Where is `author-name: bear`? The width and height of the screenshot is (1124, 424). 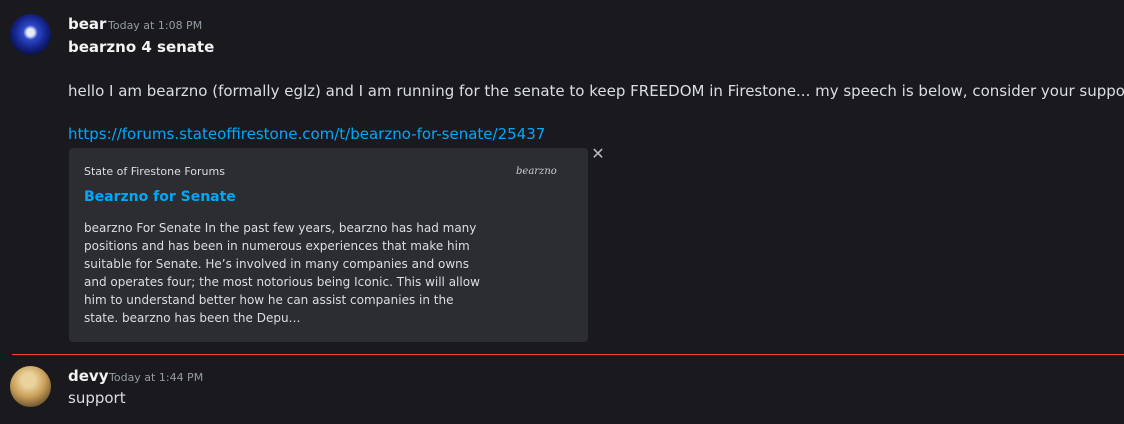
author-name: bear is located at coordinates (87, 24).